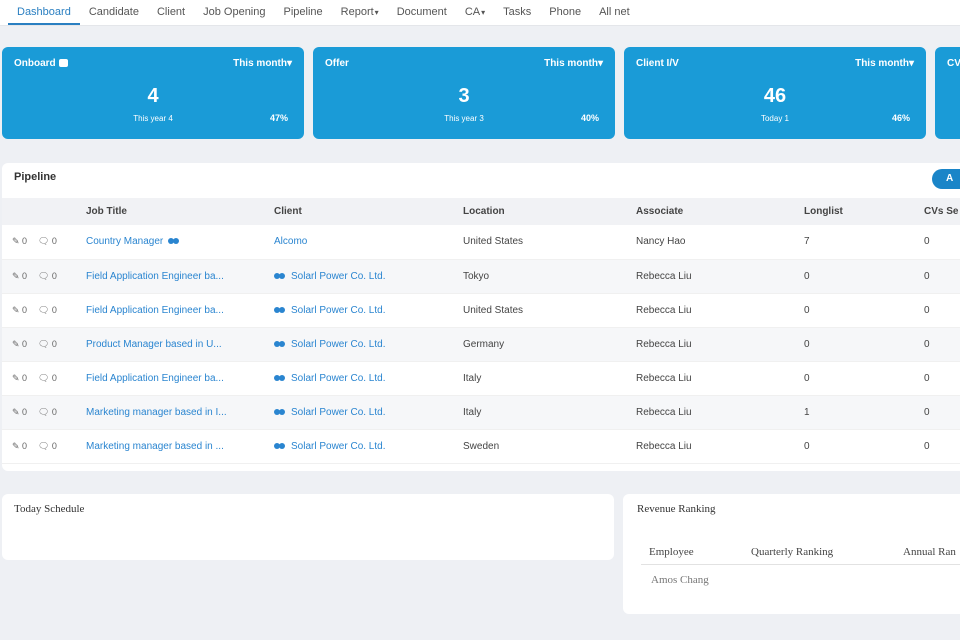 Image resolution: width=960 pixels, height=640 pixels. What do you see at coordinates (549, 211) in the screenshot?
I see `header-location: Location` at bounding box center [549, 211].